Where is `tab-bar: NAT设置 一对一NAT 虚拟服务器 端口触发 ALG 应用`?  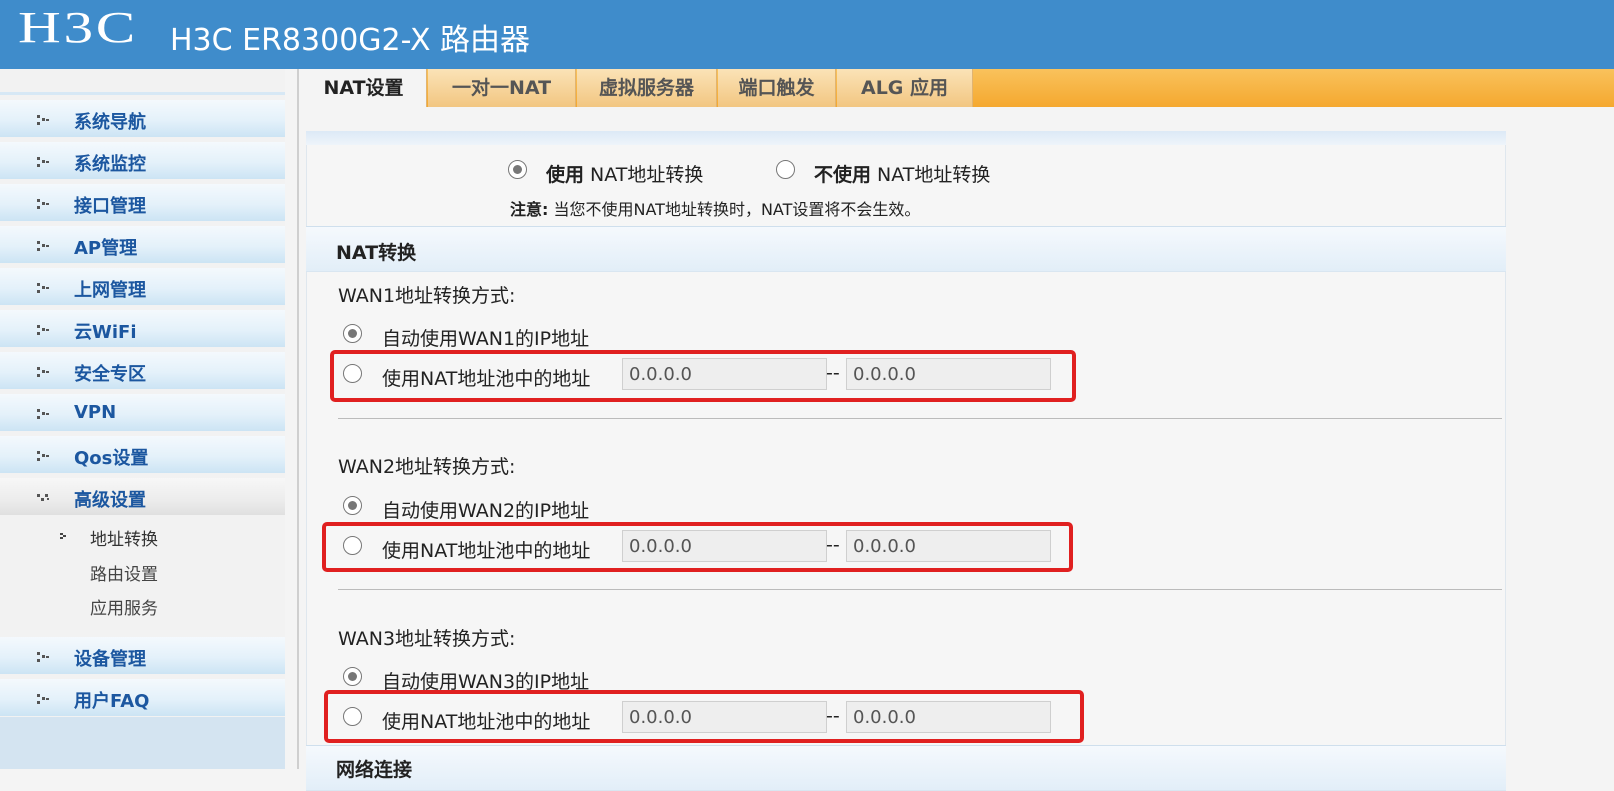
tab-bar: NAT设置 一对一NAT 虚拟服务器 端口触发 ALG 应用 is located at coordinates (957, 88).